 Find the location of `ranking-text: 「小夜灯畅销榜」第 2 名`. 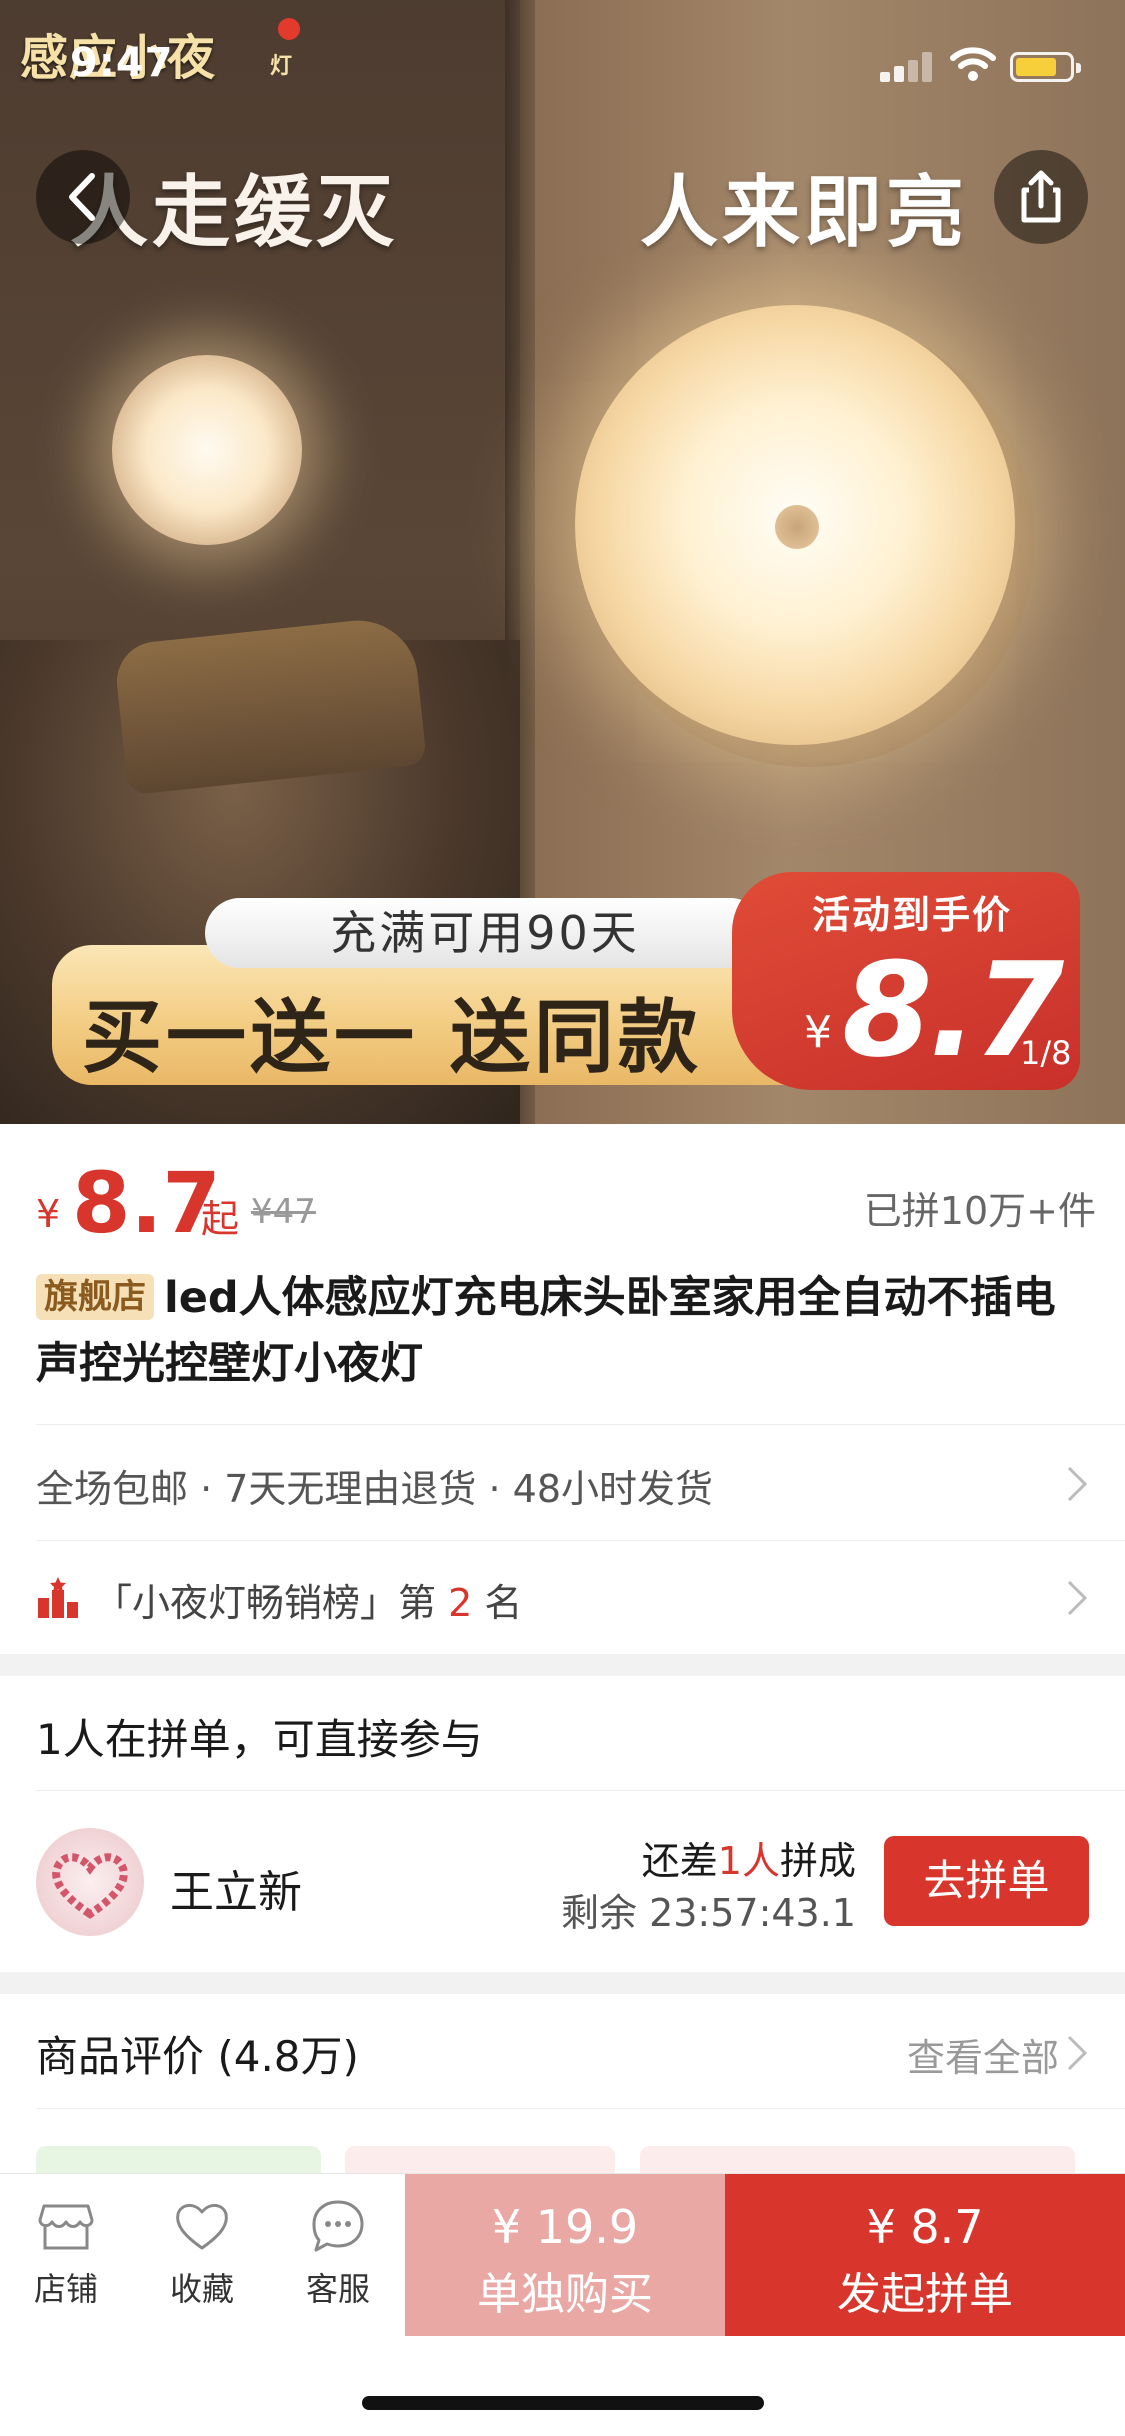

ranking-text: 「小夜灯畅销榜」第 2 名 is located at coordinates (308, 1599).